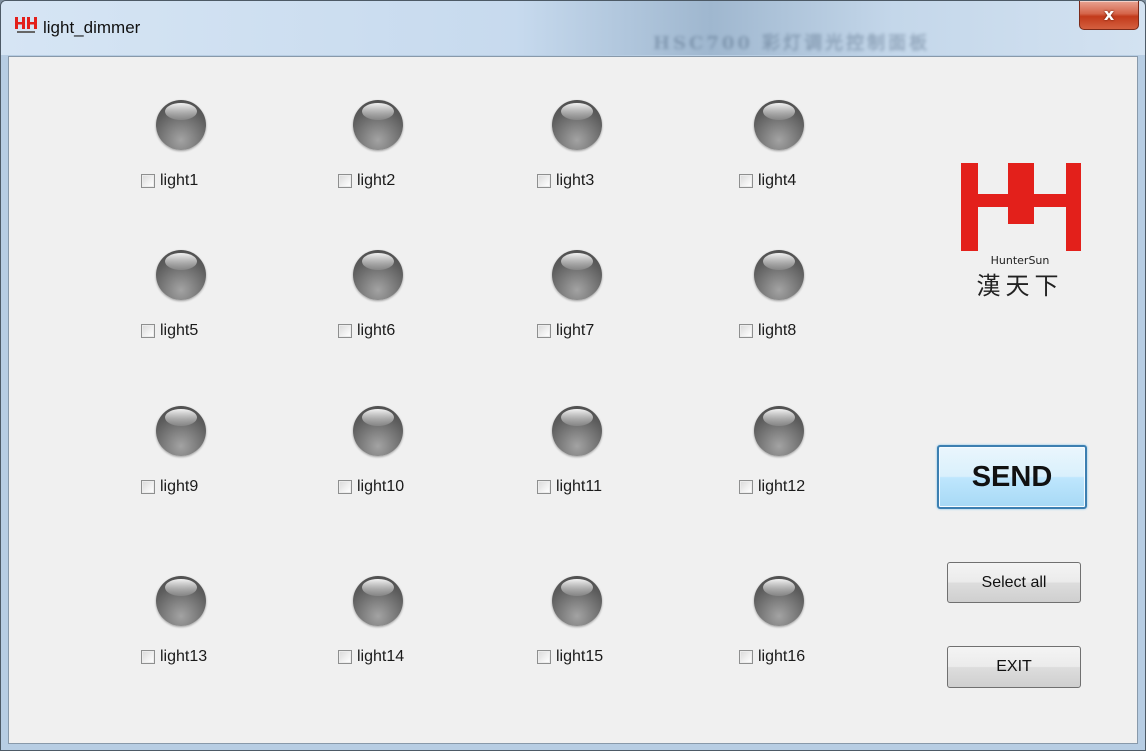 This screenshot has width=1146, height=751. I want to click on close-icon: x, so click(1109, 14).